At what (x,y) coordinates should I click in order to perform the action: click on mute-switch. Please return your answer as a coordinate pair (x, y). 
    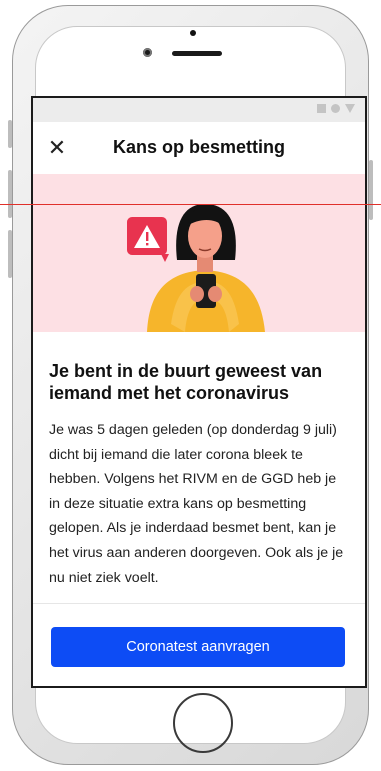
    Looking at the image, I should click on (10, 134).